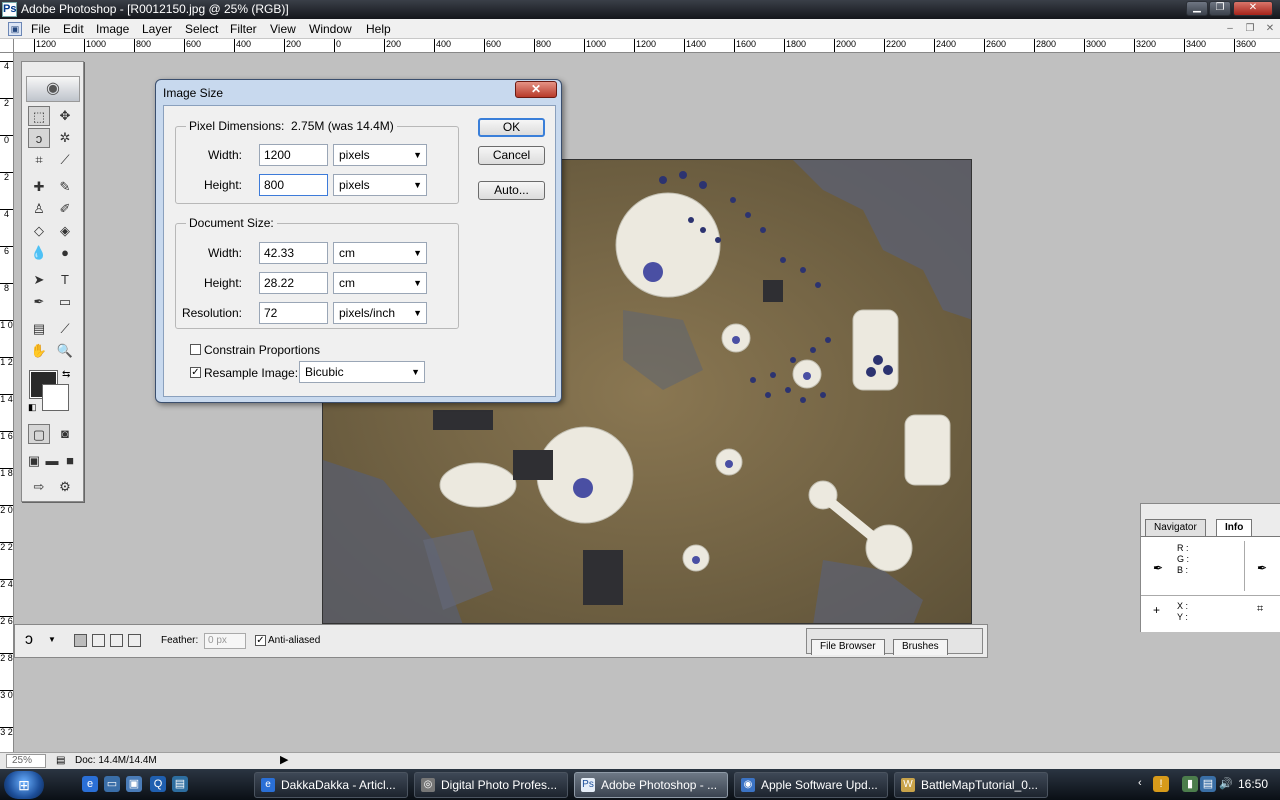 Image resolution: width=1280 pixels, height=800 pixels. I want to click on magic-wand-tool-icon: ✲, so click(65, 138).